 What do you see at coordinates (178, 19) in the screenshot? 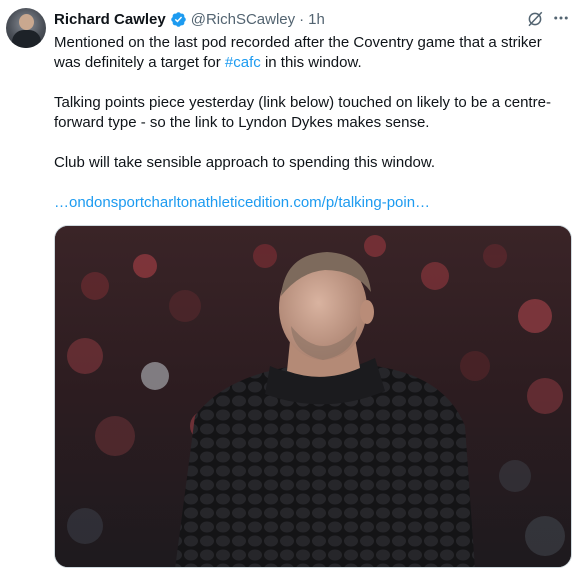
I see `verified-badge-icon` at bounding box center [178, 19].